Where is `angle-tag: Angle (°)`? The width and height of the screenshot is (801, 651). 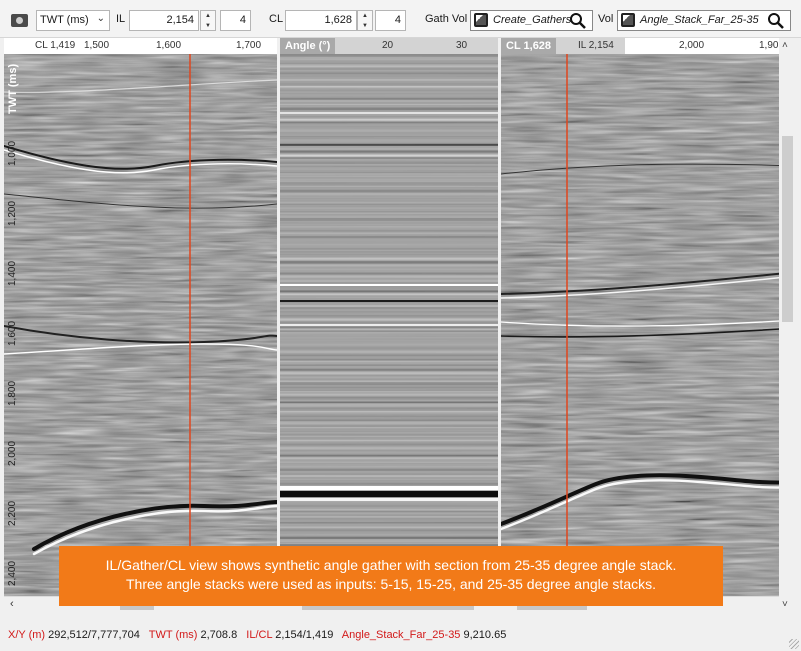 angle-tag: Angle (°) is located at coordinates (308, 46).